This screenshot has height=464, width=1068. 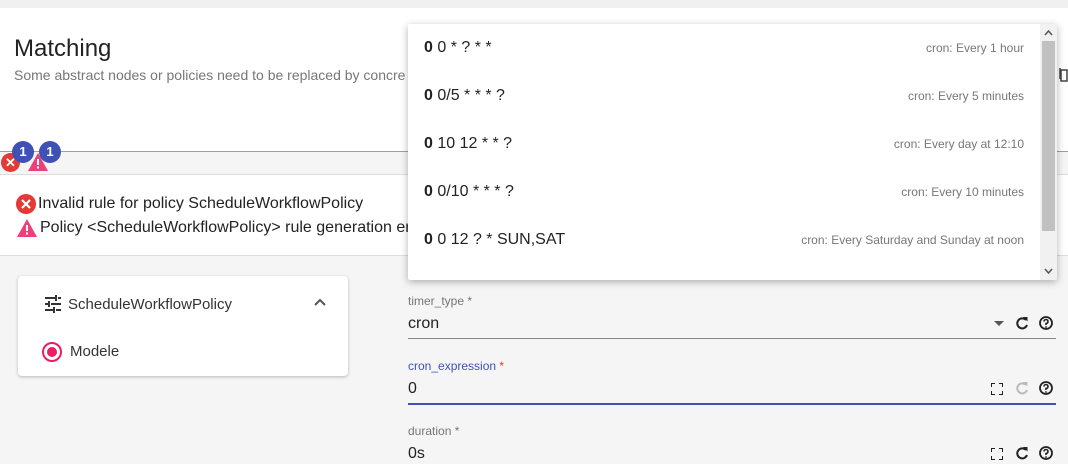 I want to click on dropdown-scrollbar, so click(x=1048, y=152).